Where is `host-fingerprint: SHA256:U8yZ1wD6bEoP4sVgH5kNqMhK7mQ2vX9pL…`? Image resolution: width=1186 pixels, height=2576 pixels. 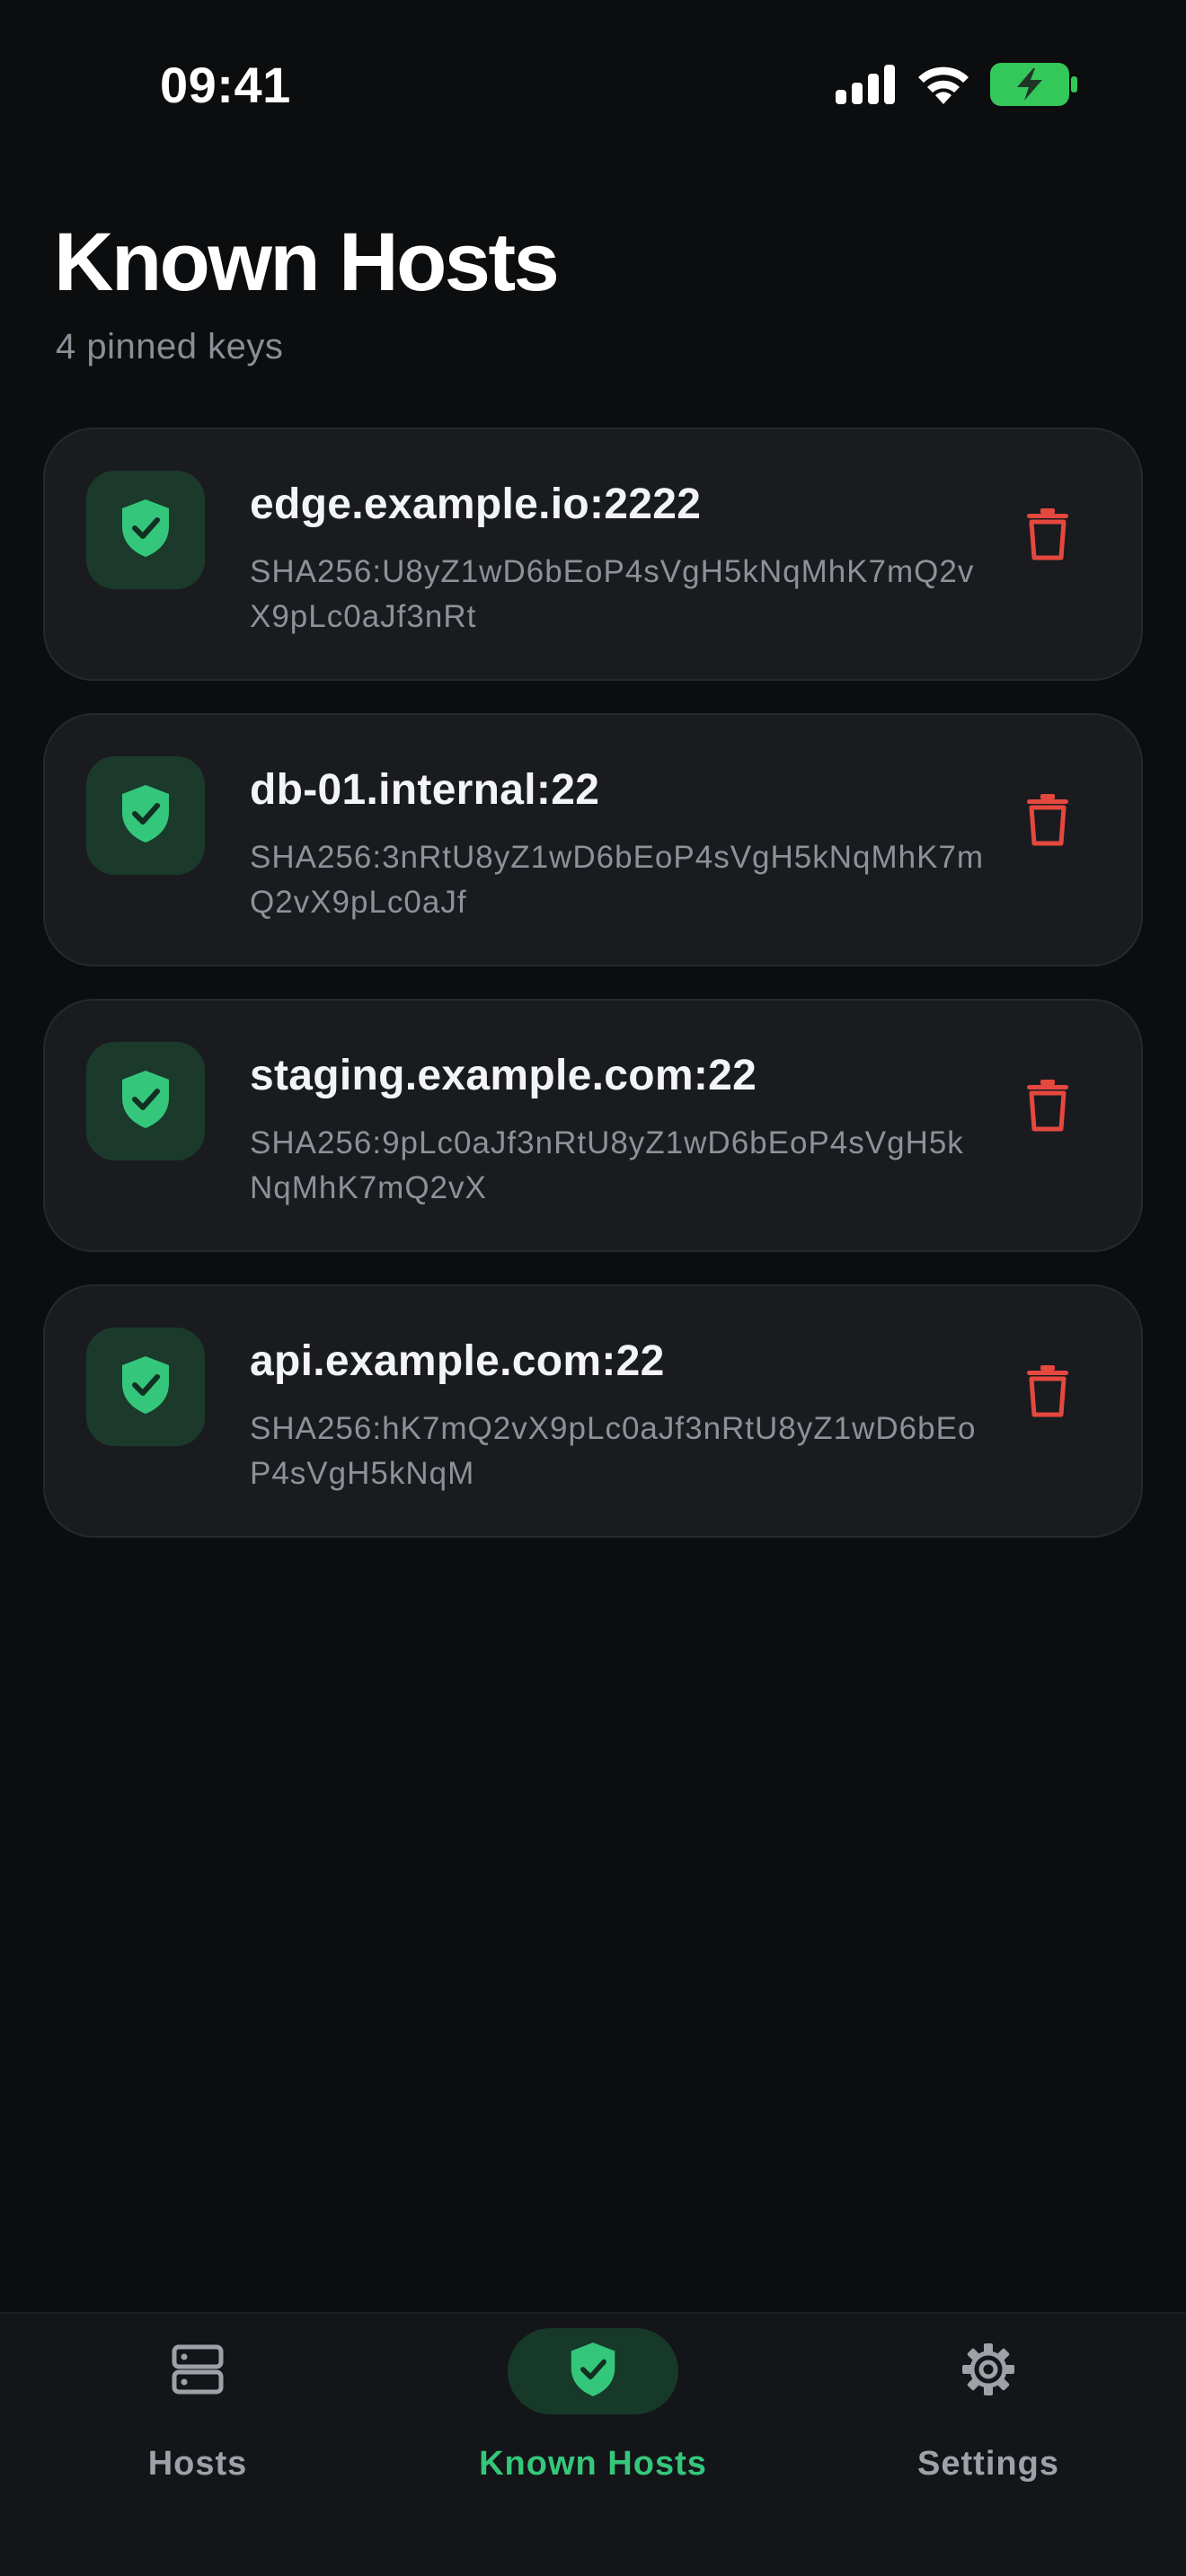 host-fingerprint: SHA256:U8yZ1wD6bEoP4sVgH5kNqMhK7mQ2vX9pL… is located at coordinates (612, 594).